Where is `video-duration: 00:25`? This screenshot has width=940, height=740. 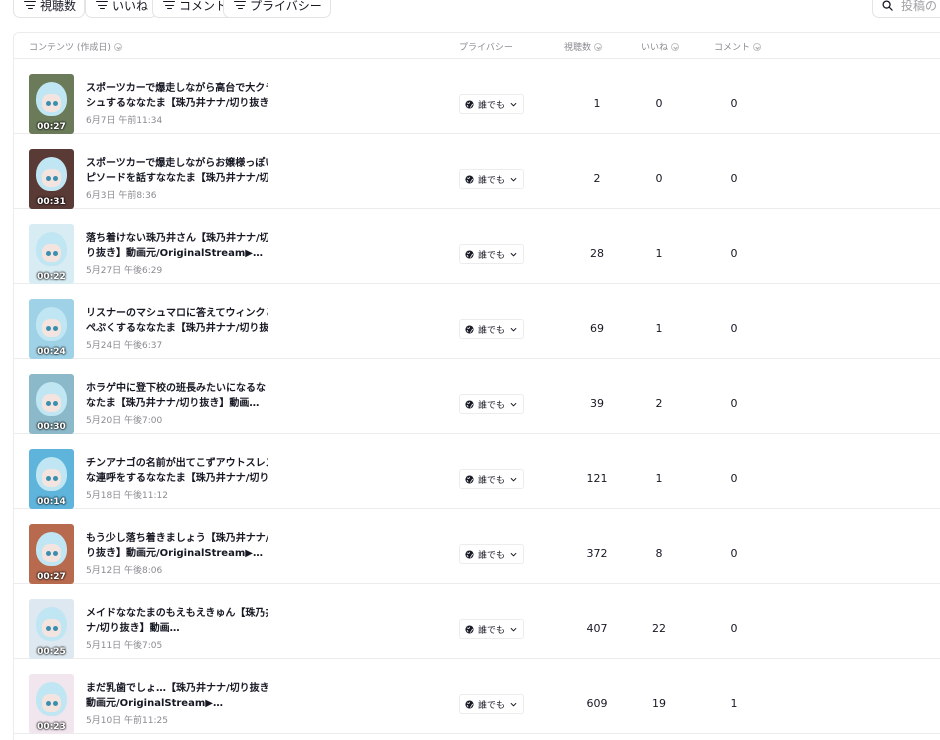
video-duration: 00:25 is located at coordinates (51, 652).